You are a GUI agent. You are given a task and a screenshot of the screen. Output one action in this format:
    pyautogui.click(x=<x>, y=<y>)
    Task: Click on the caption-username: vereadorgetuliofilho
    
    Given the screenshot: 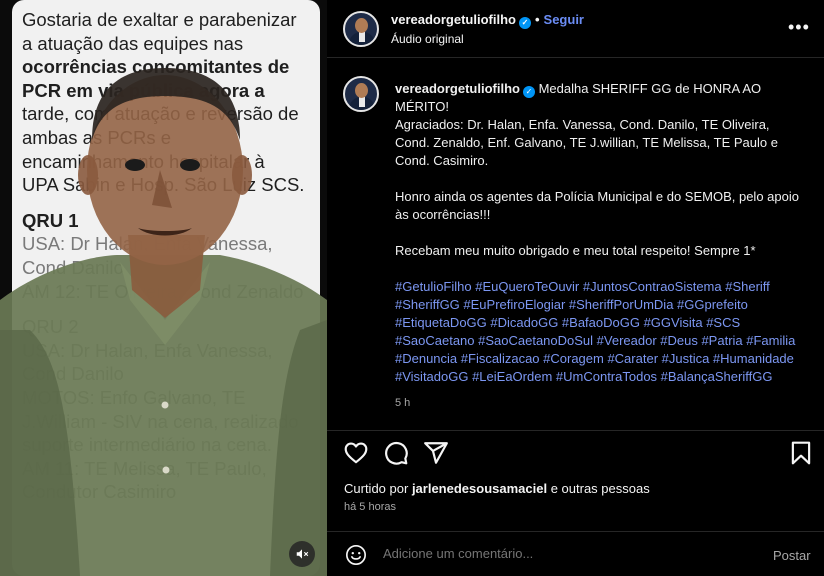 What is the action you would take?
    pyautogui.click(x=457, y=88)
    